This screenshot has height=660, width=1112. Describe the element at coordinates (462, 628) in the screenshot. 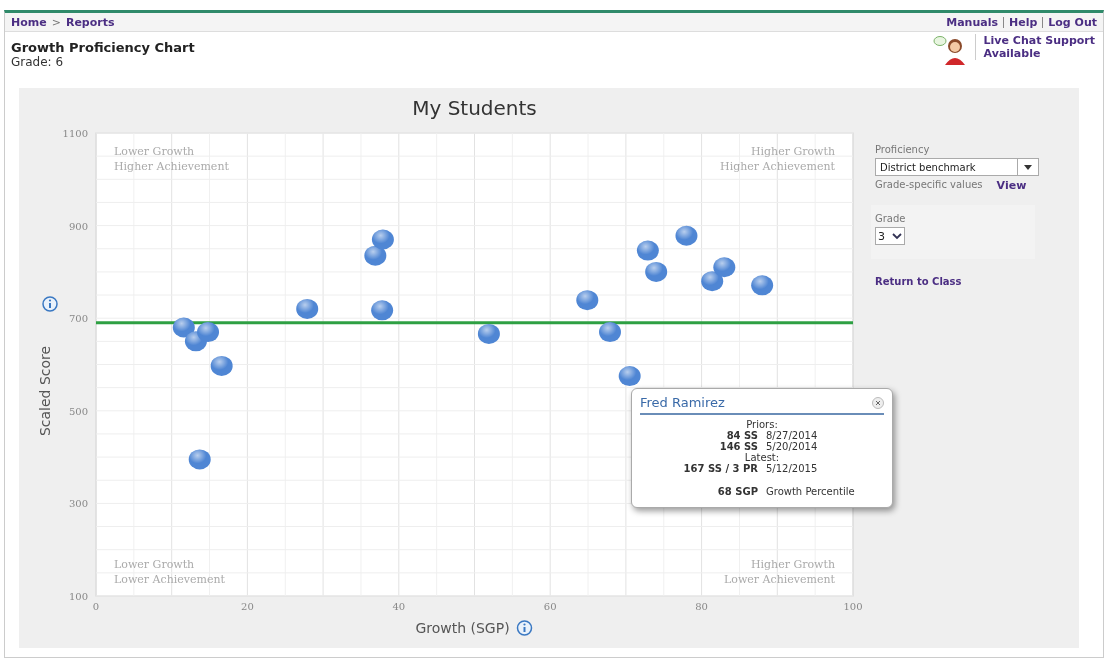

I see `x-axis-label: Growth (SGP)` at that location.